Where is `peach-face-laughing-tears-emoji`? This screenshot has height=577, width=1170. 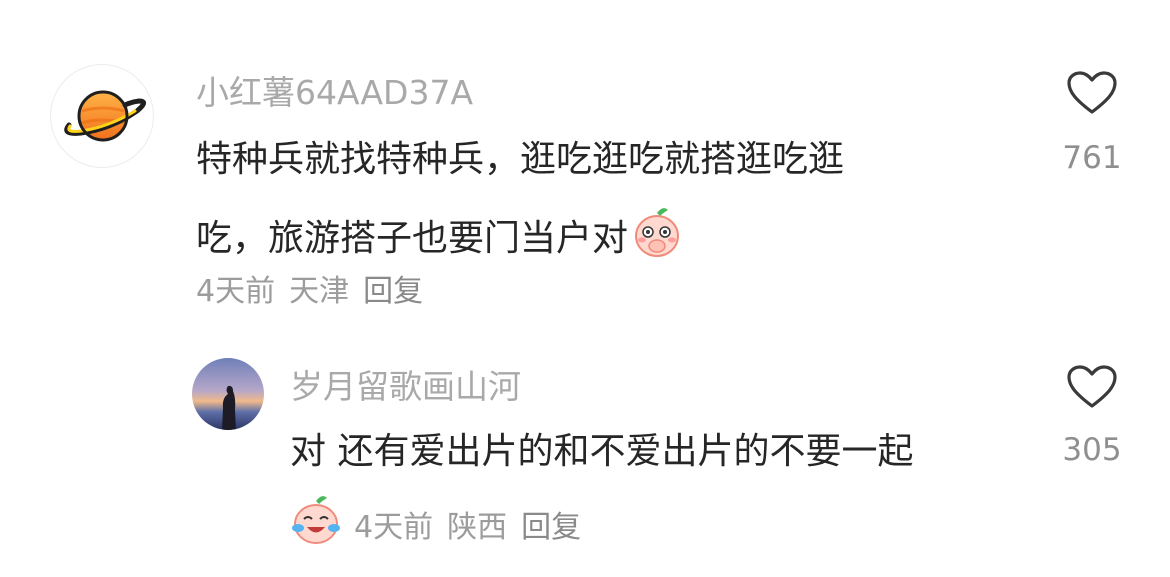 peach-face-laughing-tears-emoji is located at coordinates (316, 527).